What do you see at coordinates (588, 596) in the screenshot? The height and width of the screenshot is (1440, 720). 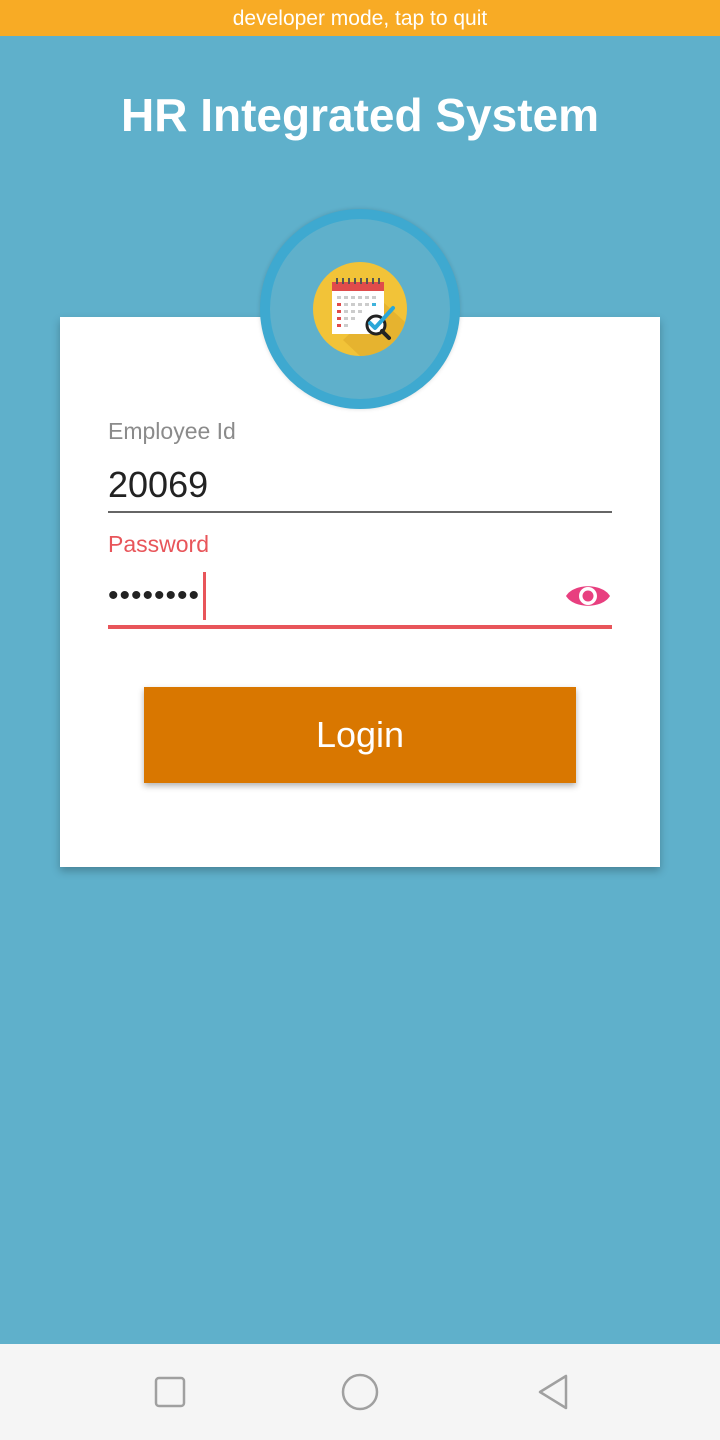 I see `eye-icon` at bounding box center [588, 596].